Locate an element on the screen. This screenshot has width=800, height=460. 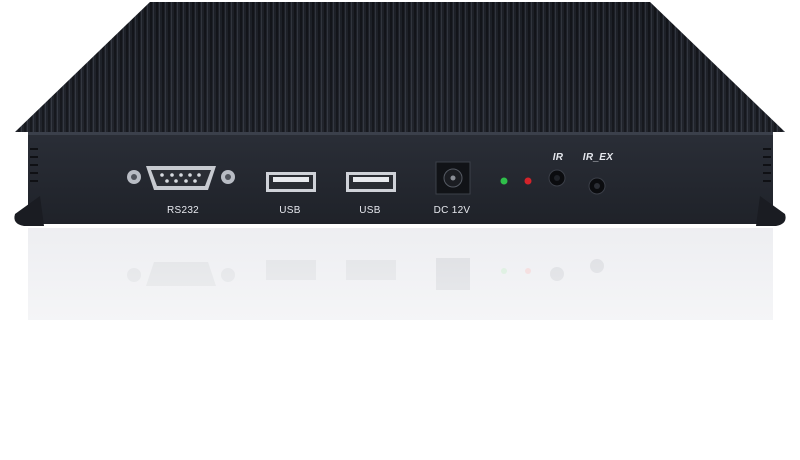
label-ir: IR is located at coordinates (558, 157).